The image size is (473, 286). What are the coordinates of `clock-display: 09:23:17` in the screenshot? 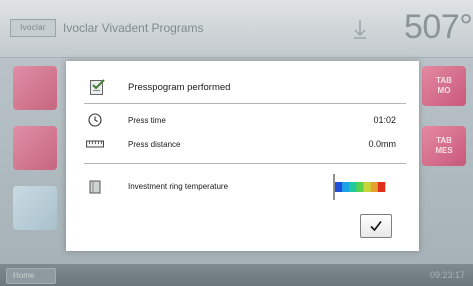 It's located at (447, 275).